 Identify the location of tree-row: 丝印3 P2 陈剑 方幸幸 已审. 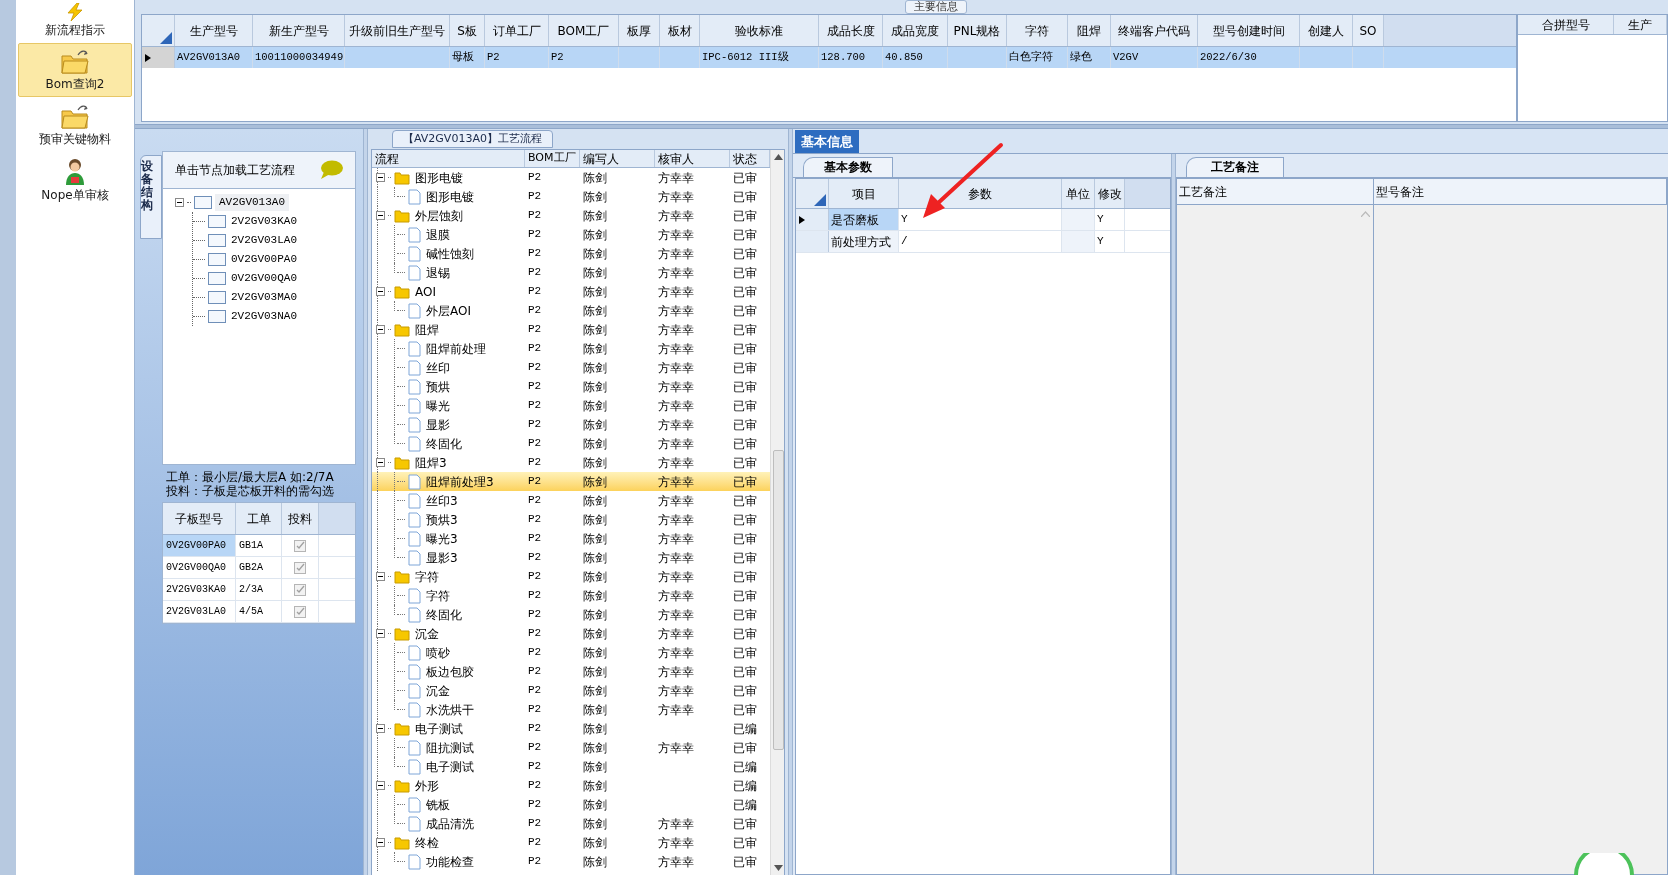
(571, 500).